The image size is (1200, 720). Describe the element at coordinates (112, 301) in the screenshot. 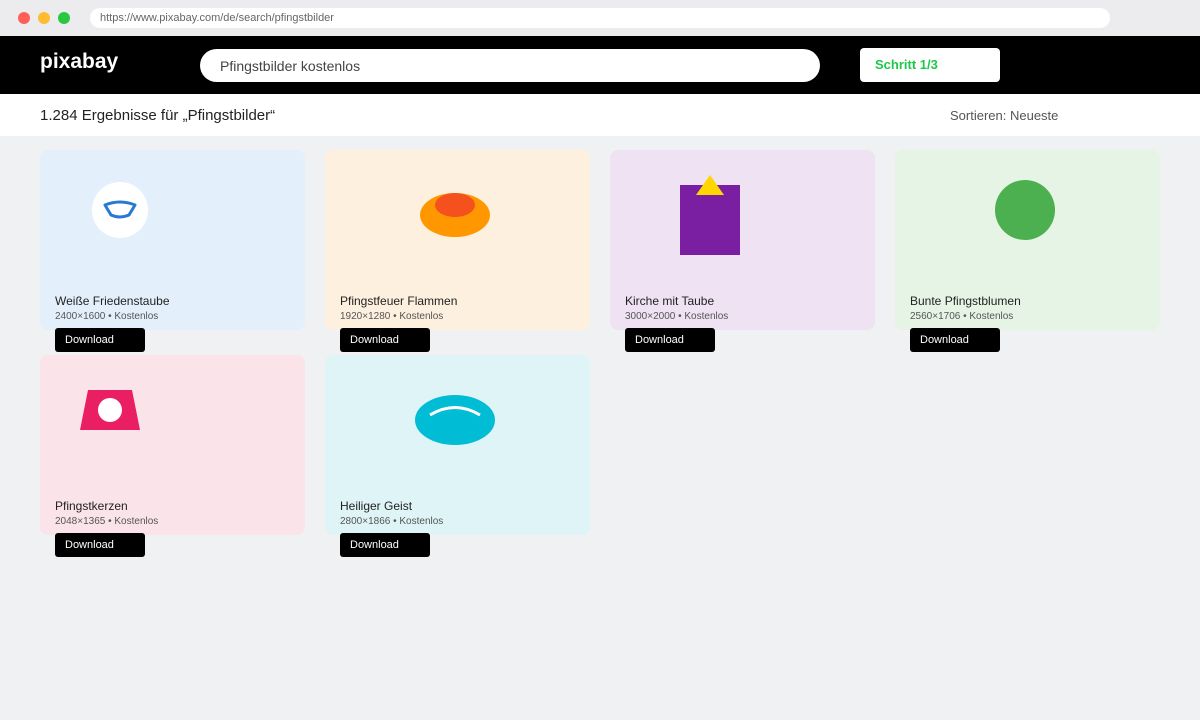

I see `card-title: Weiße Friedenstaube` at that location.